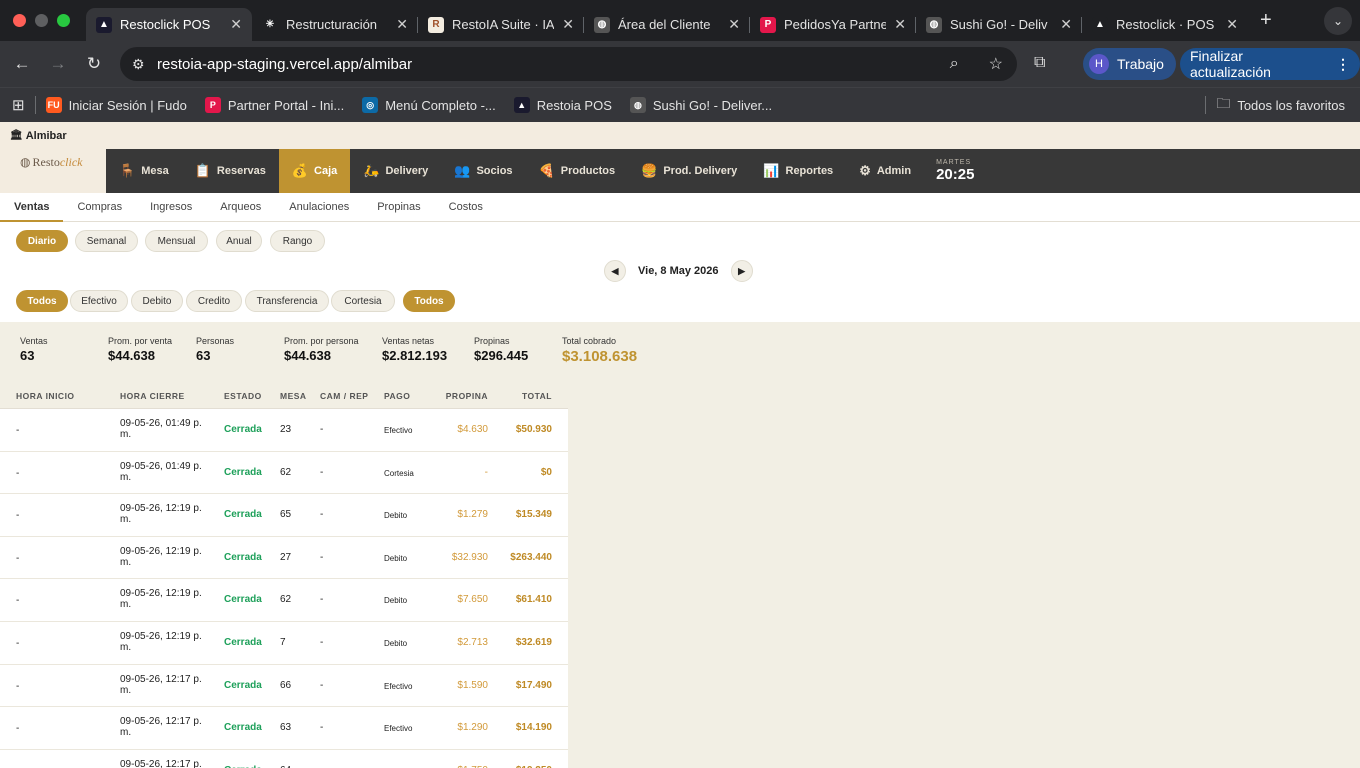  I want to click on all-bookmarks-button: 🗀 Todos los favoritos, so click(1270, 105).